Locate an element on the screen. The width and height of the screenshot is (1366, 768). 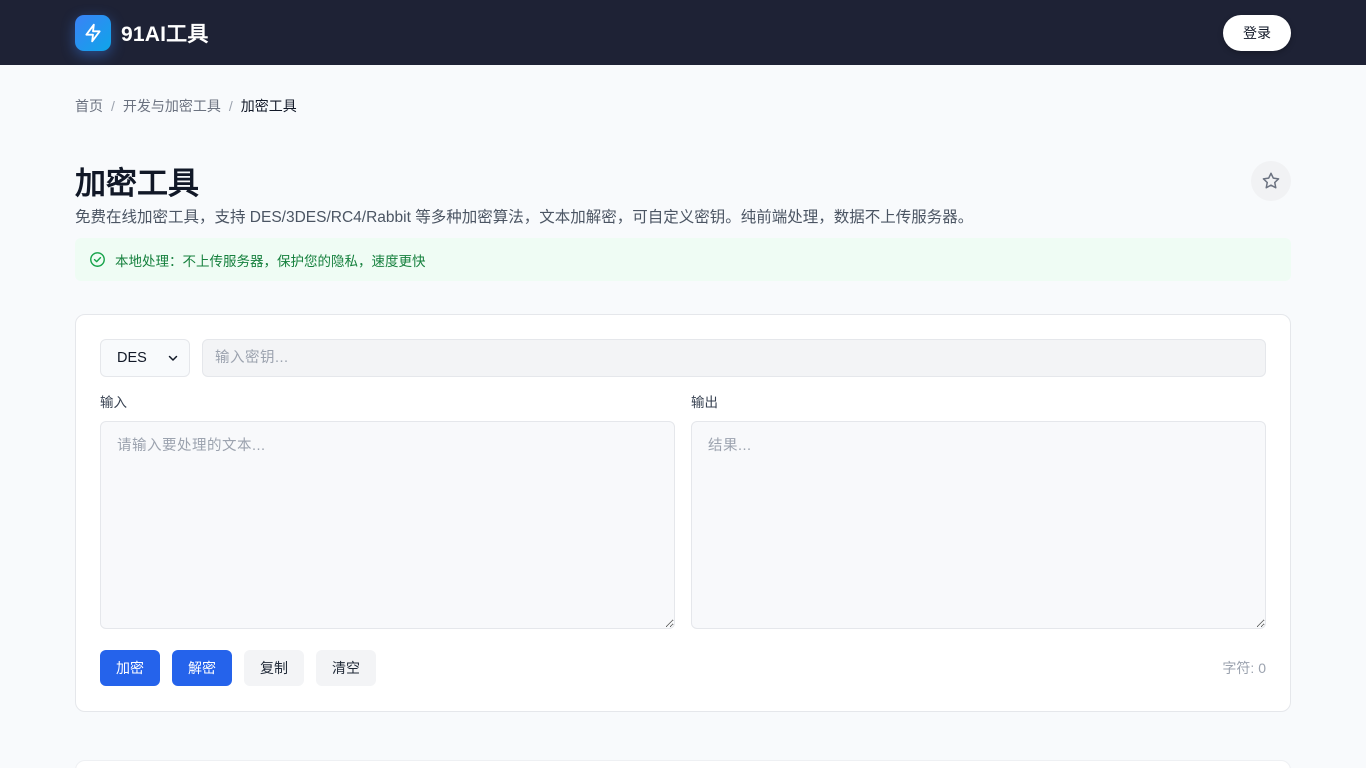
chevron-down-icon is located at coordinates (173, 358).